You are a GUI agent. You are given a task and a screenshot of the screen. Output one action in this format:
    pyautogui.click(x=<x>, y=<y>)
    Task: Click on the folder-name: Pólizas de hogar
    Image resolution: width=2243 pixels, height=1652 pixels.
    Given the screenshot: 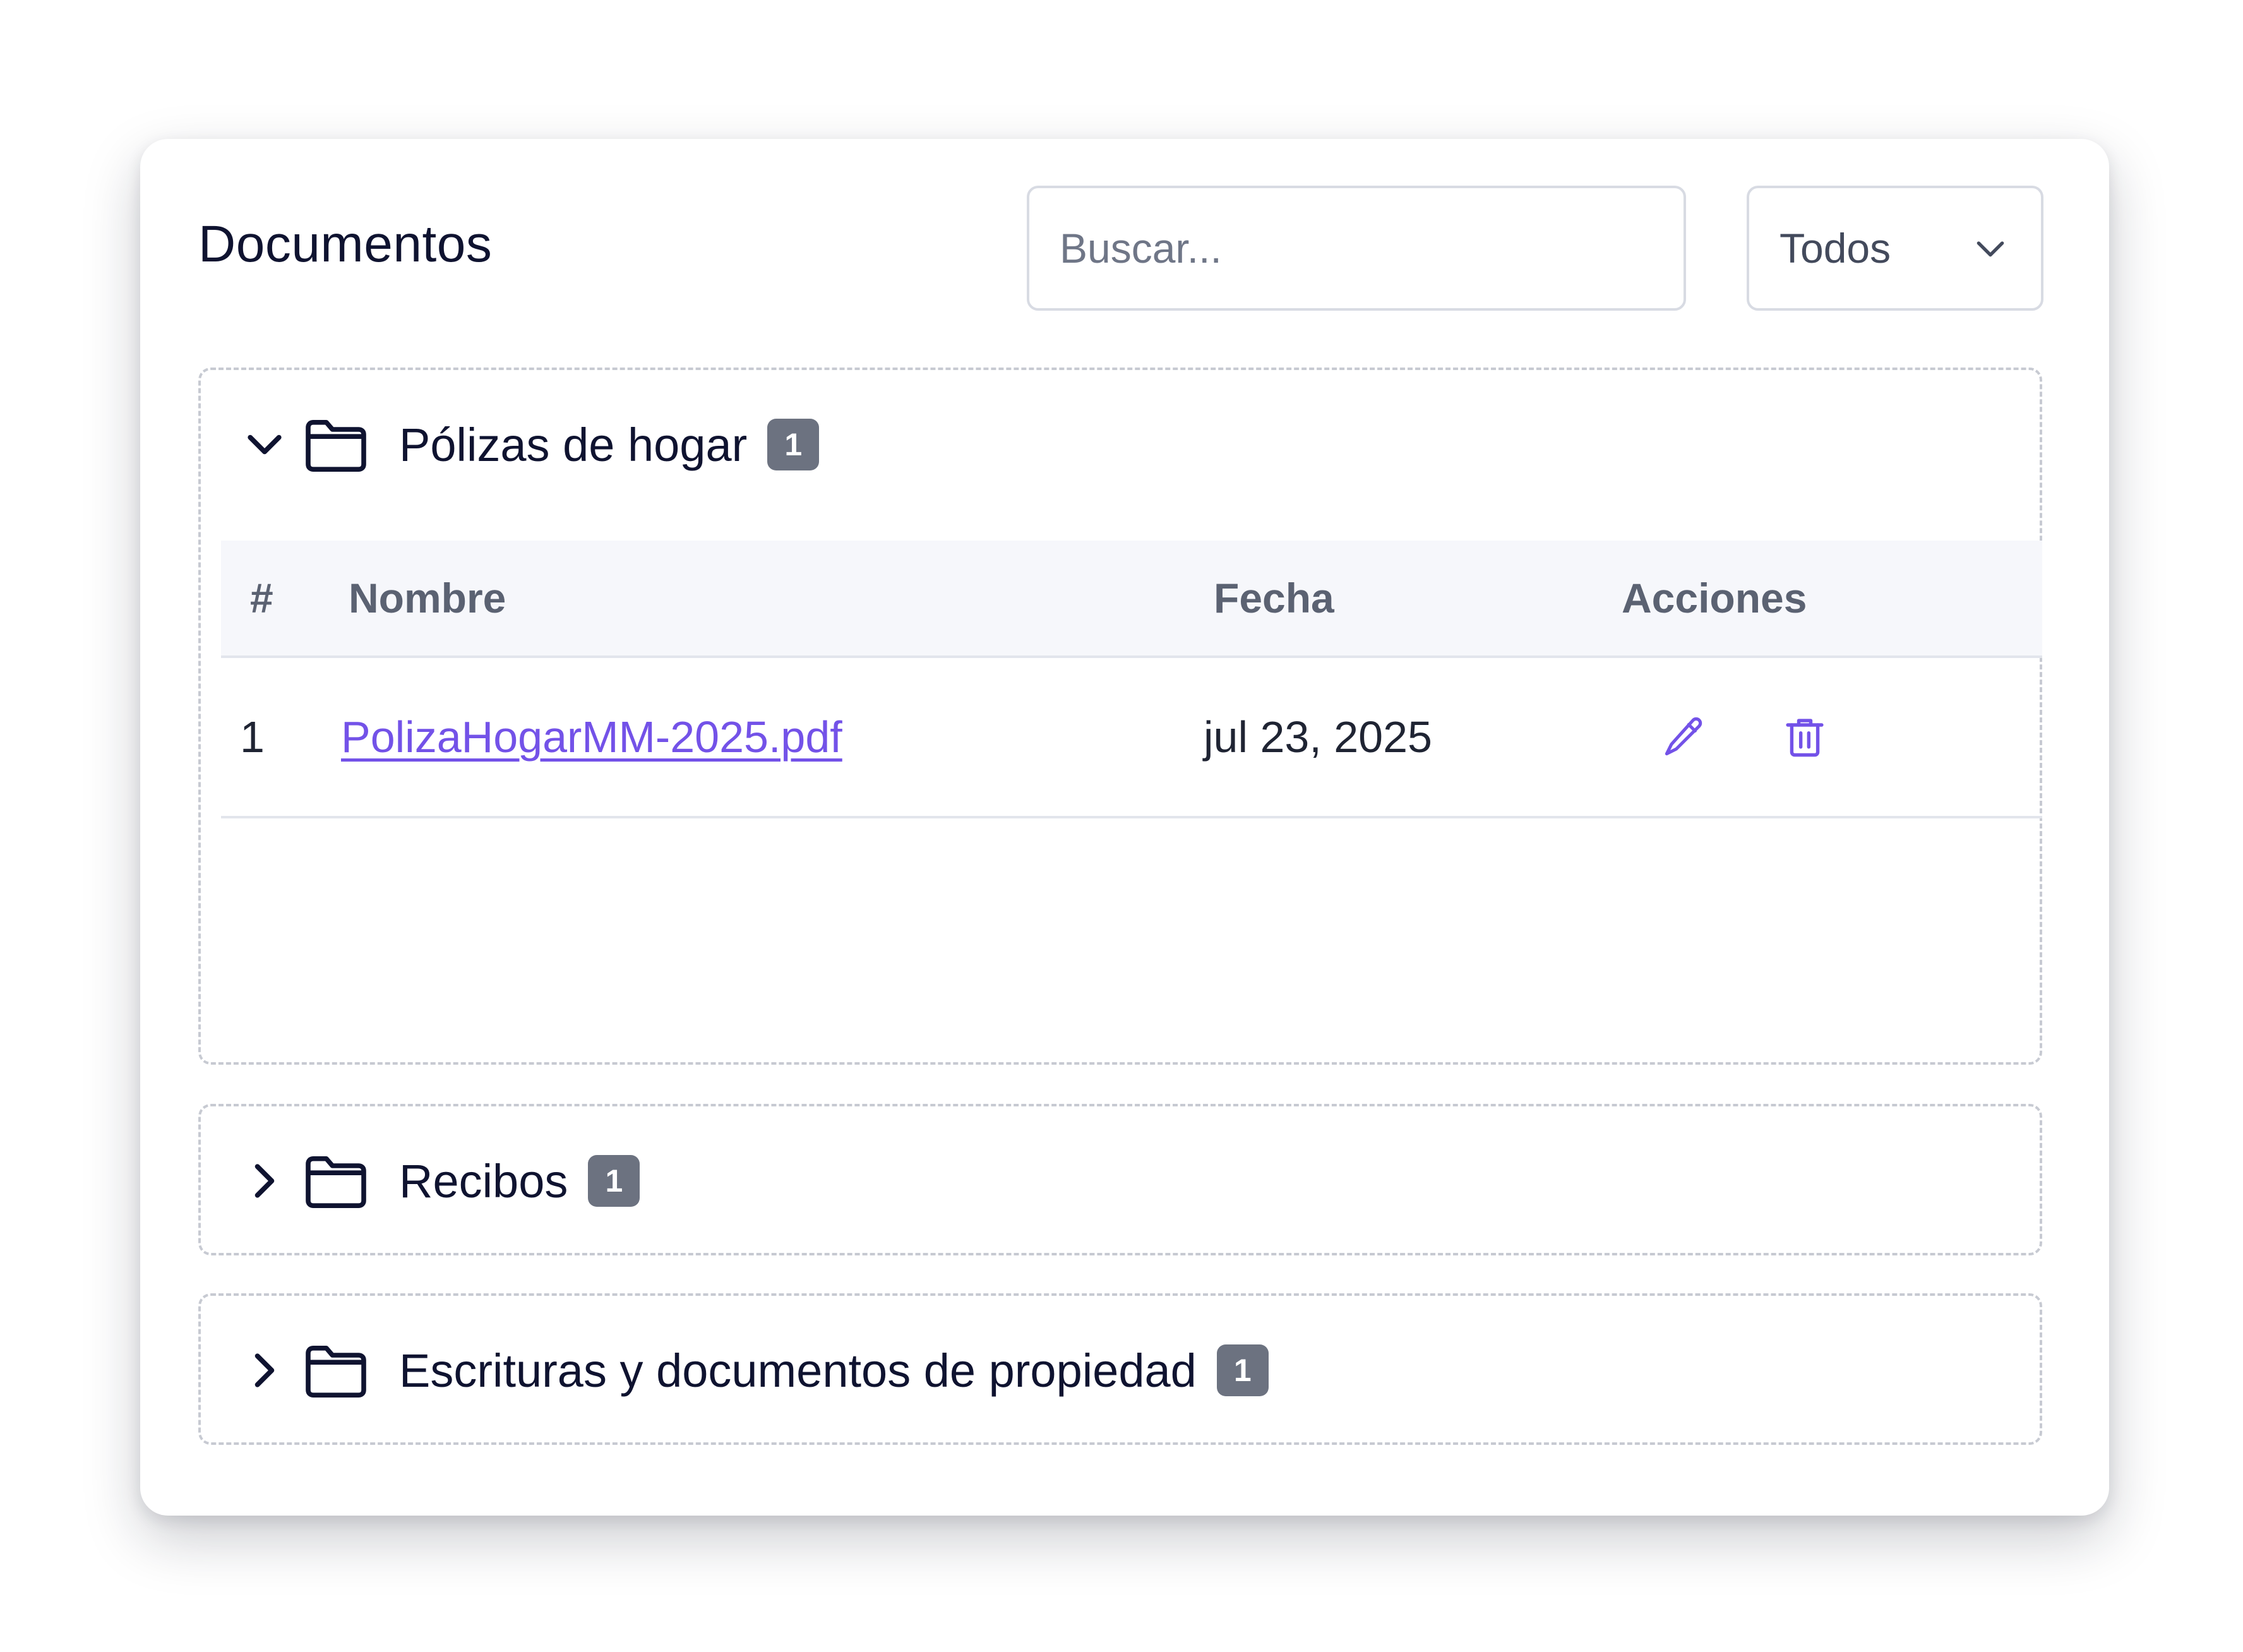 What is the action you would take?
    pyautogui.click(x=573, y=444)
    